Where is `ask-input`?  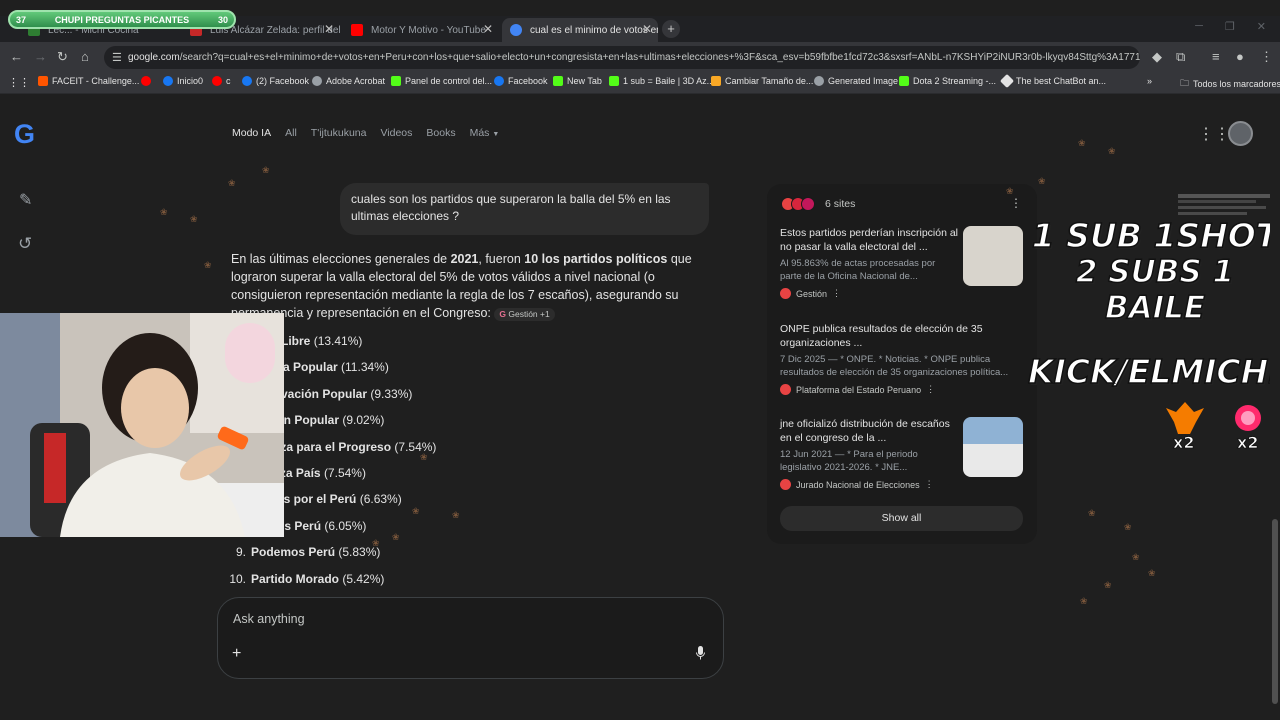 ask-input is located at coordinates (383, 619).